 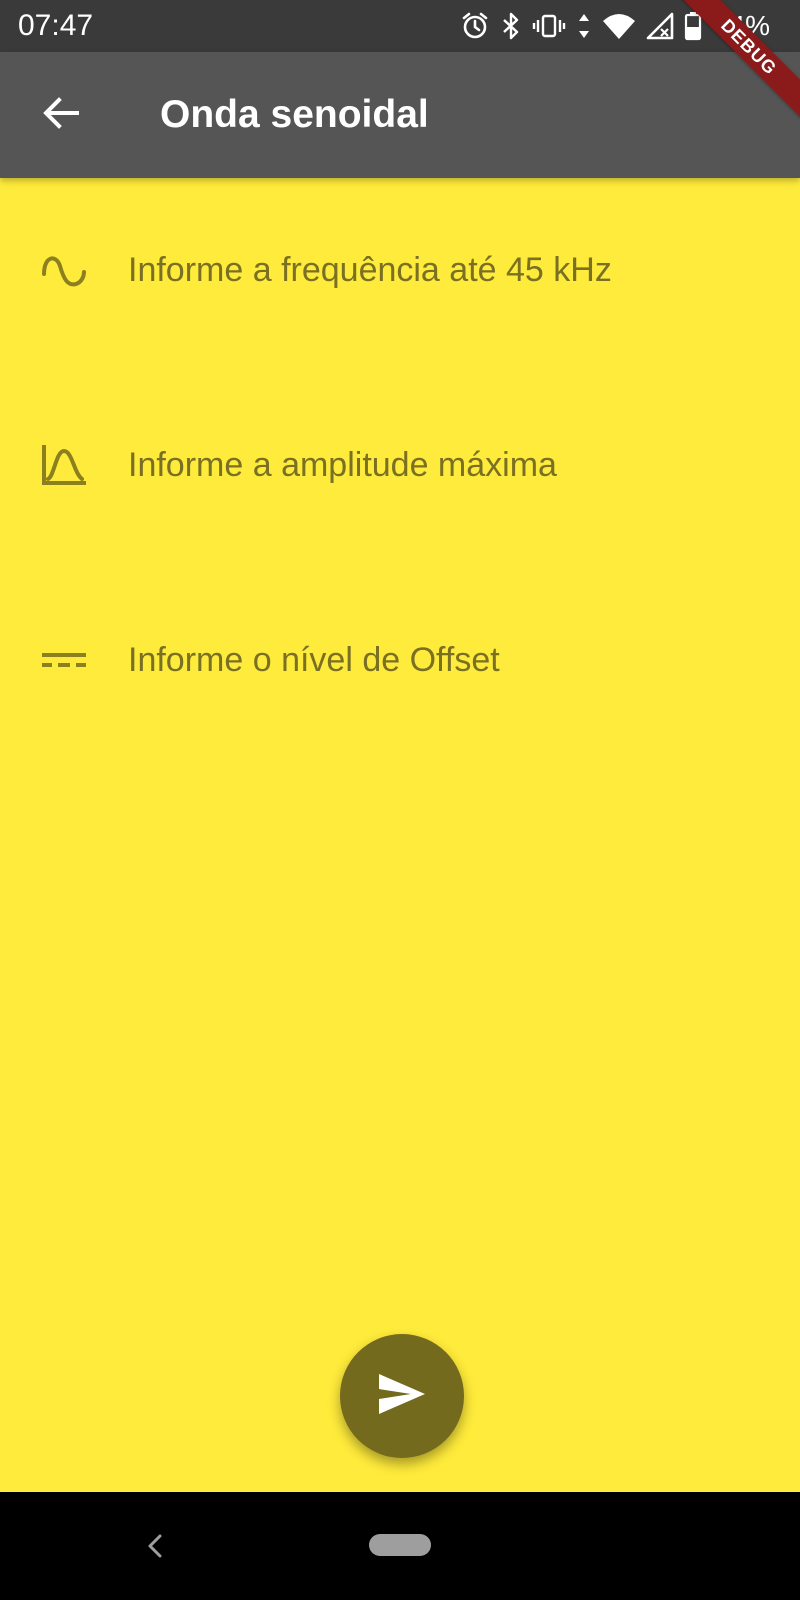 I want to click on frequency-placeholder: Informe a frequência até 45 kHz, so click(x=370, y=270).